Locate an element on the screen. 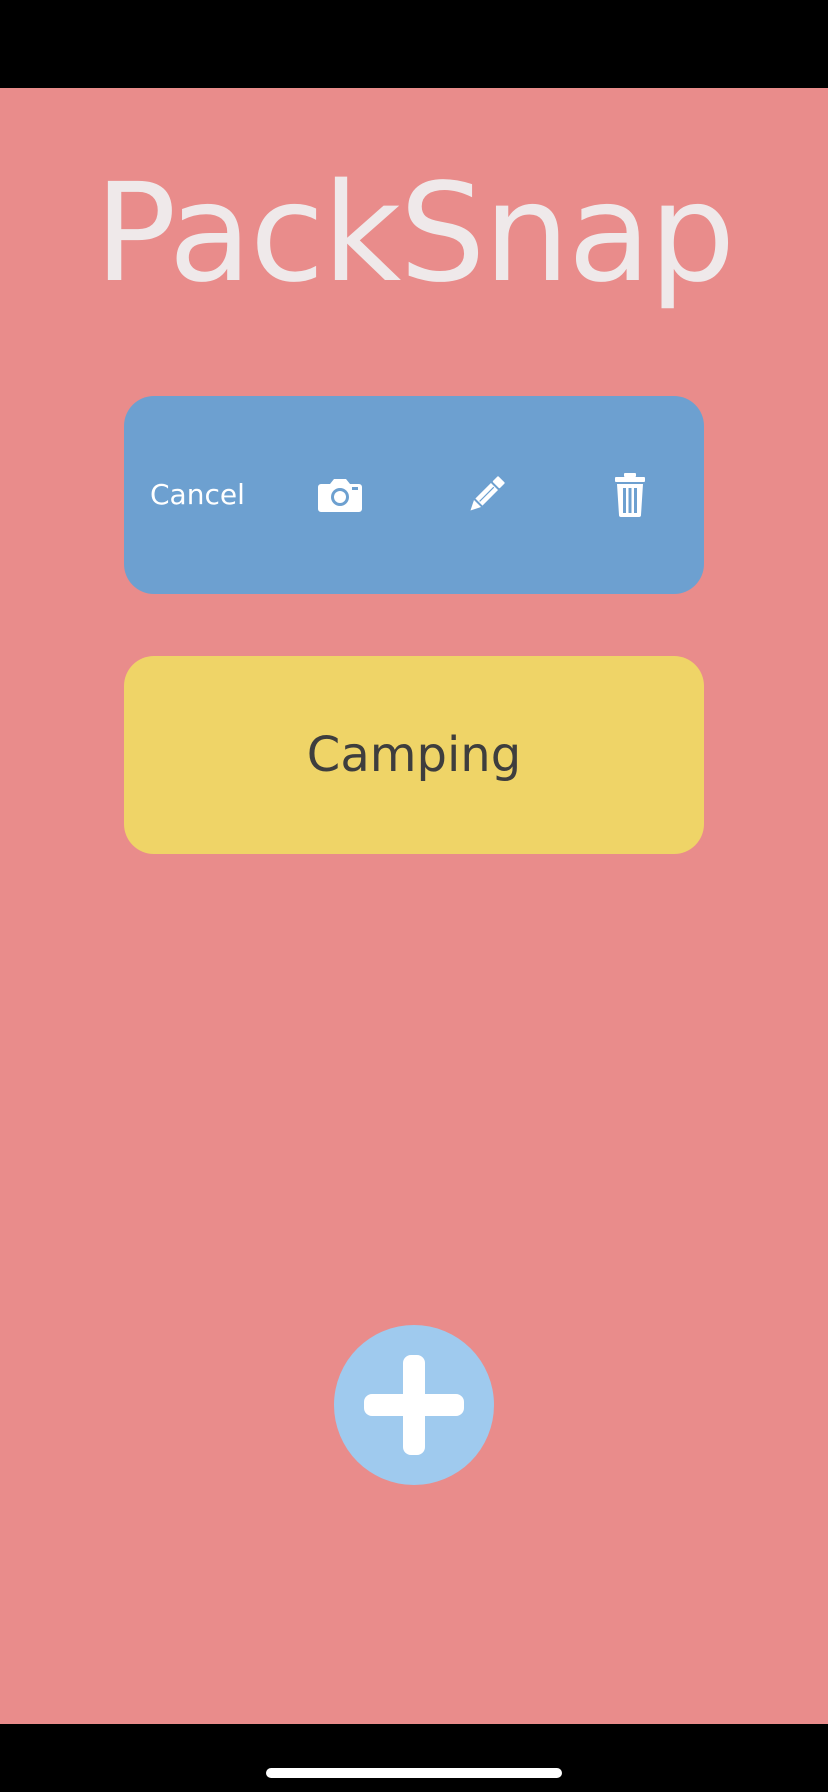  plus-icon is located at coordinates (414, 1405).